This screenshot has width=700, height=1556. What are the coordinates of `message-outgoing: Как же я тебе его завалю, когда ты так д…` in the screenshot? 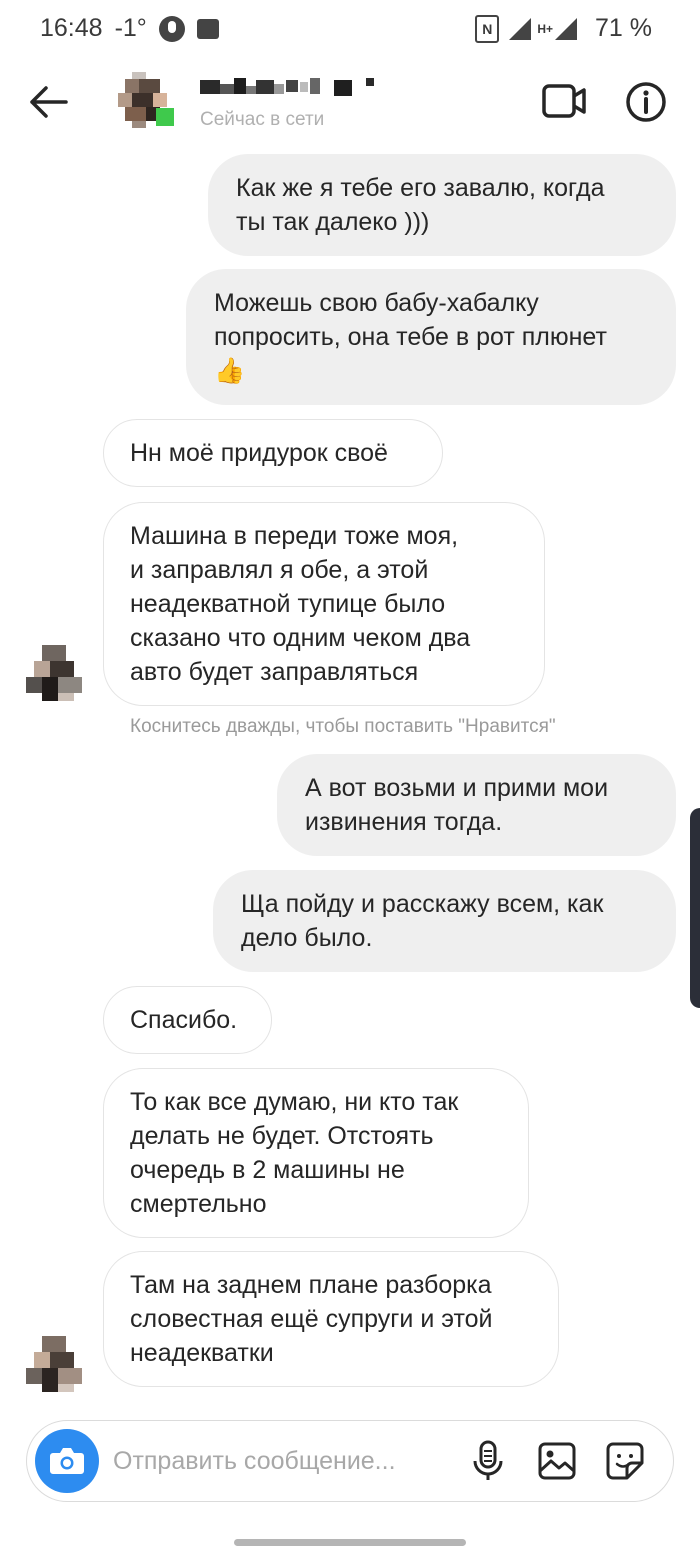 It's located at (442, 205).